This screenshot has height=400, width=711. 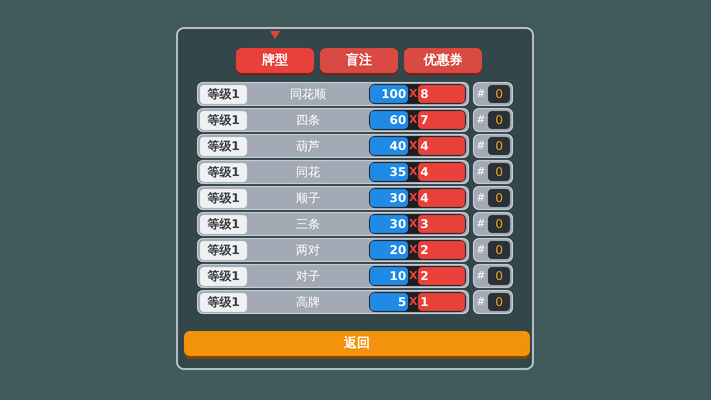 I want to click on mult-value: 3, so click(x=442, y=224).